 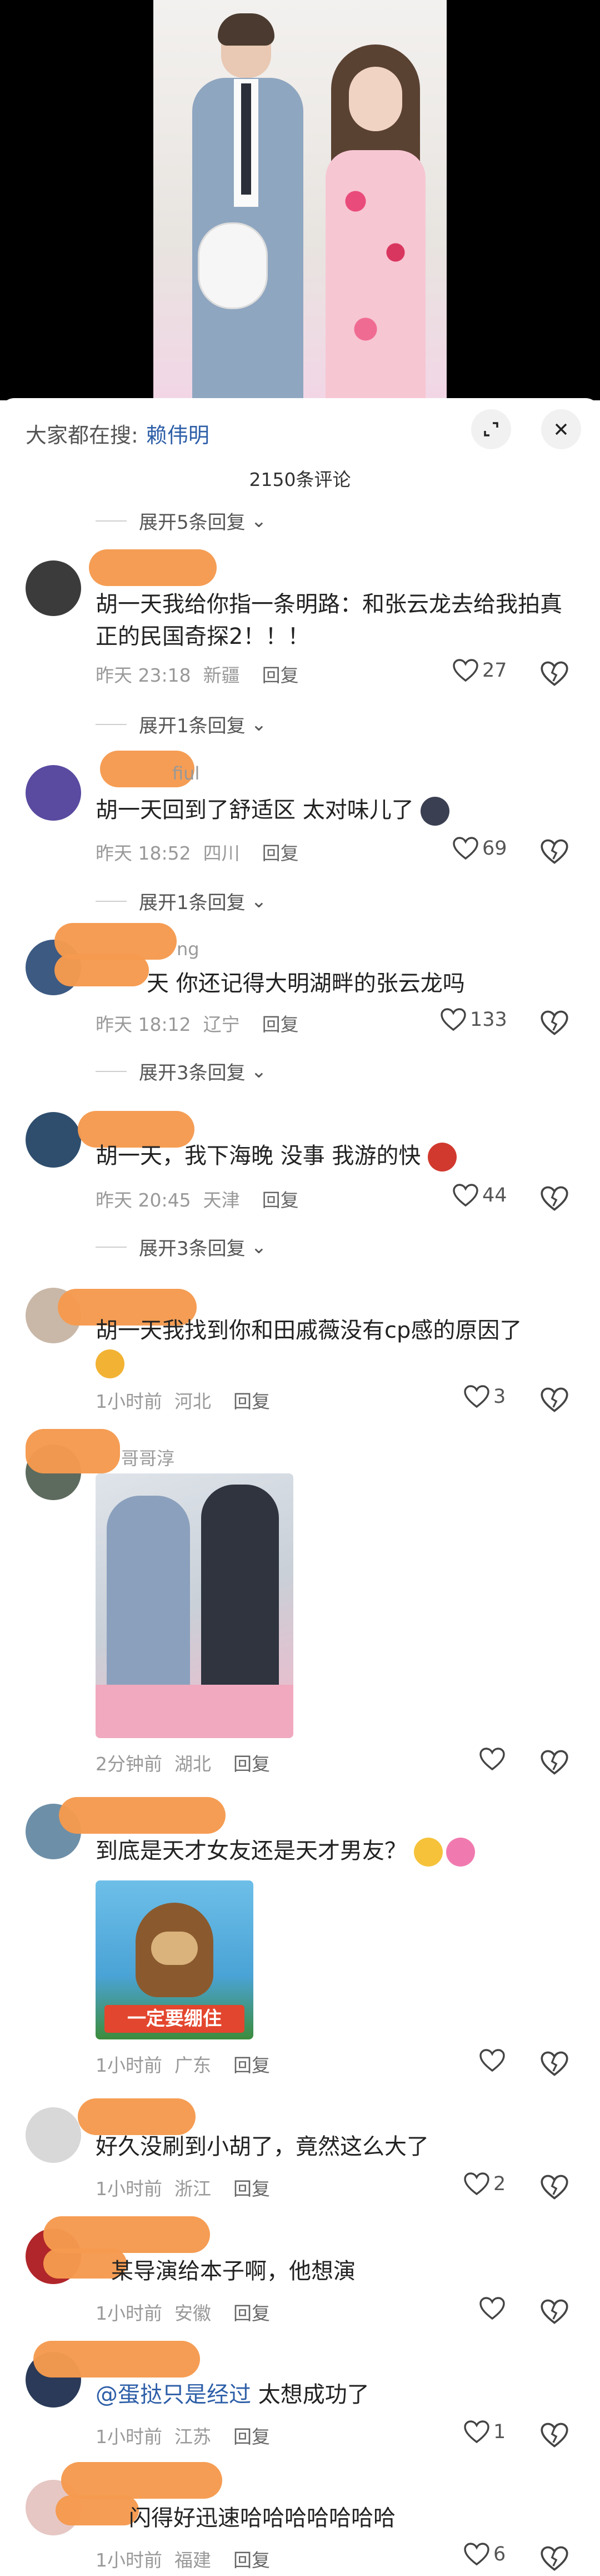 I want to click on comment-username: ng, so click(x=188, y=949).